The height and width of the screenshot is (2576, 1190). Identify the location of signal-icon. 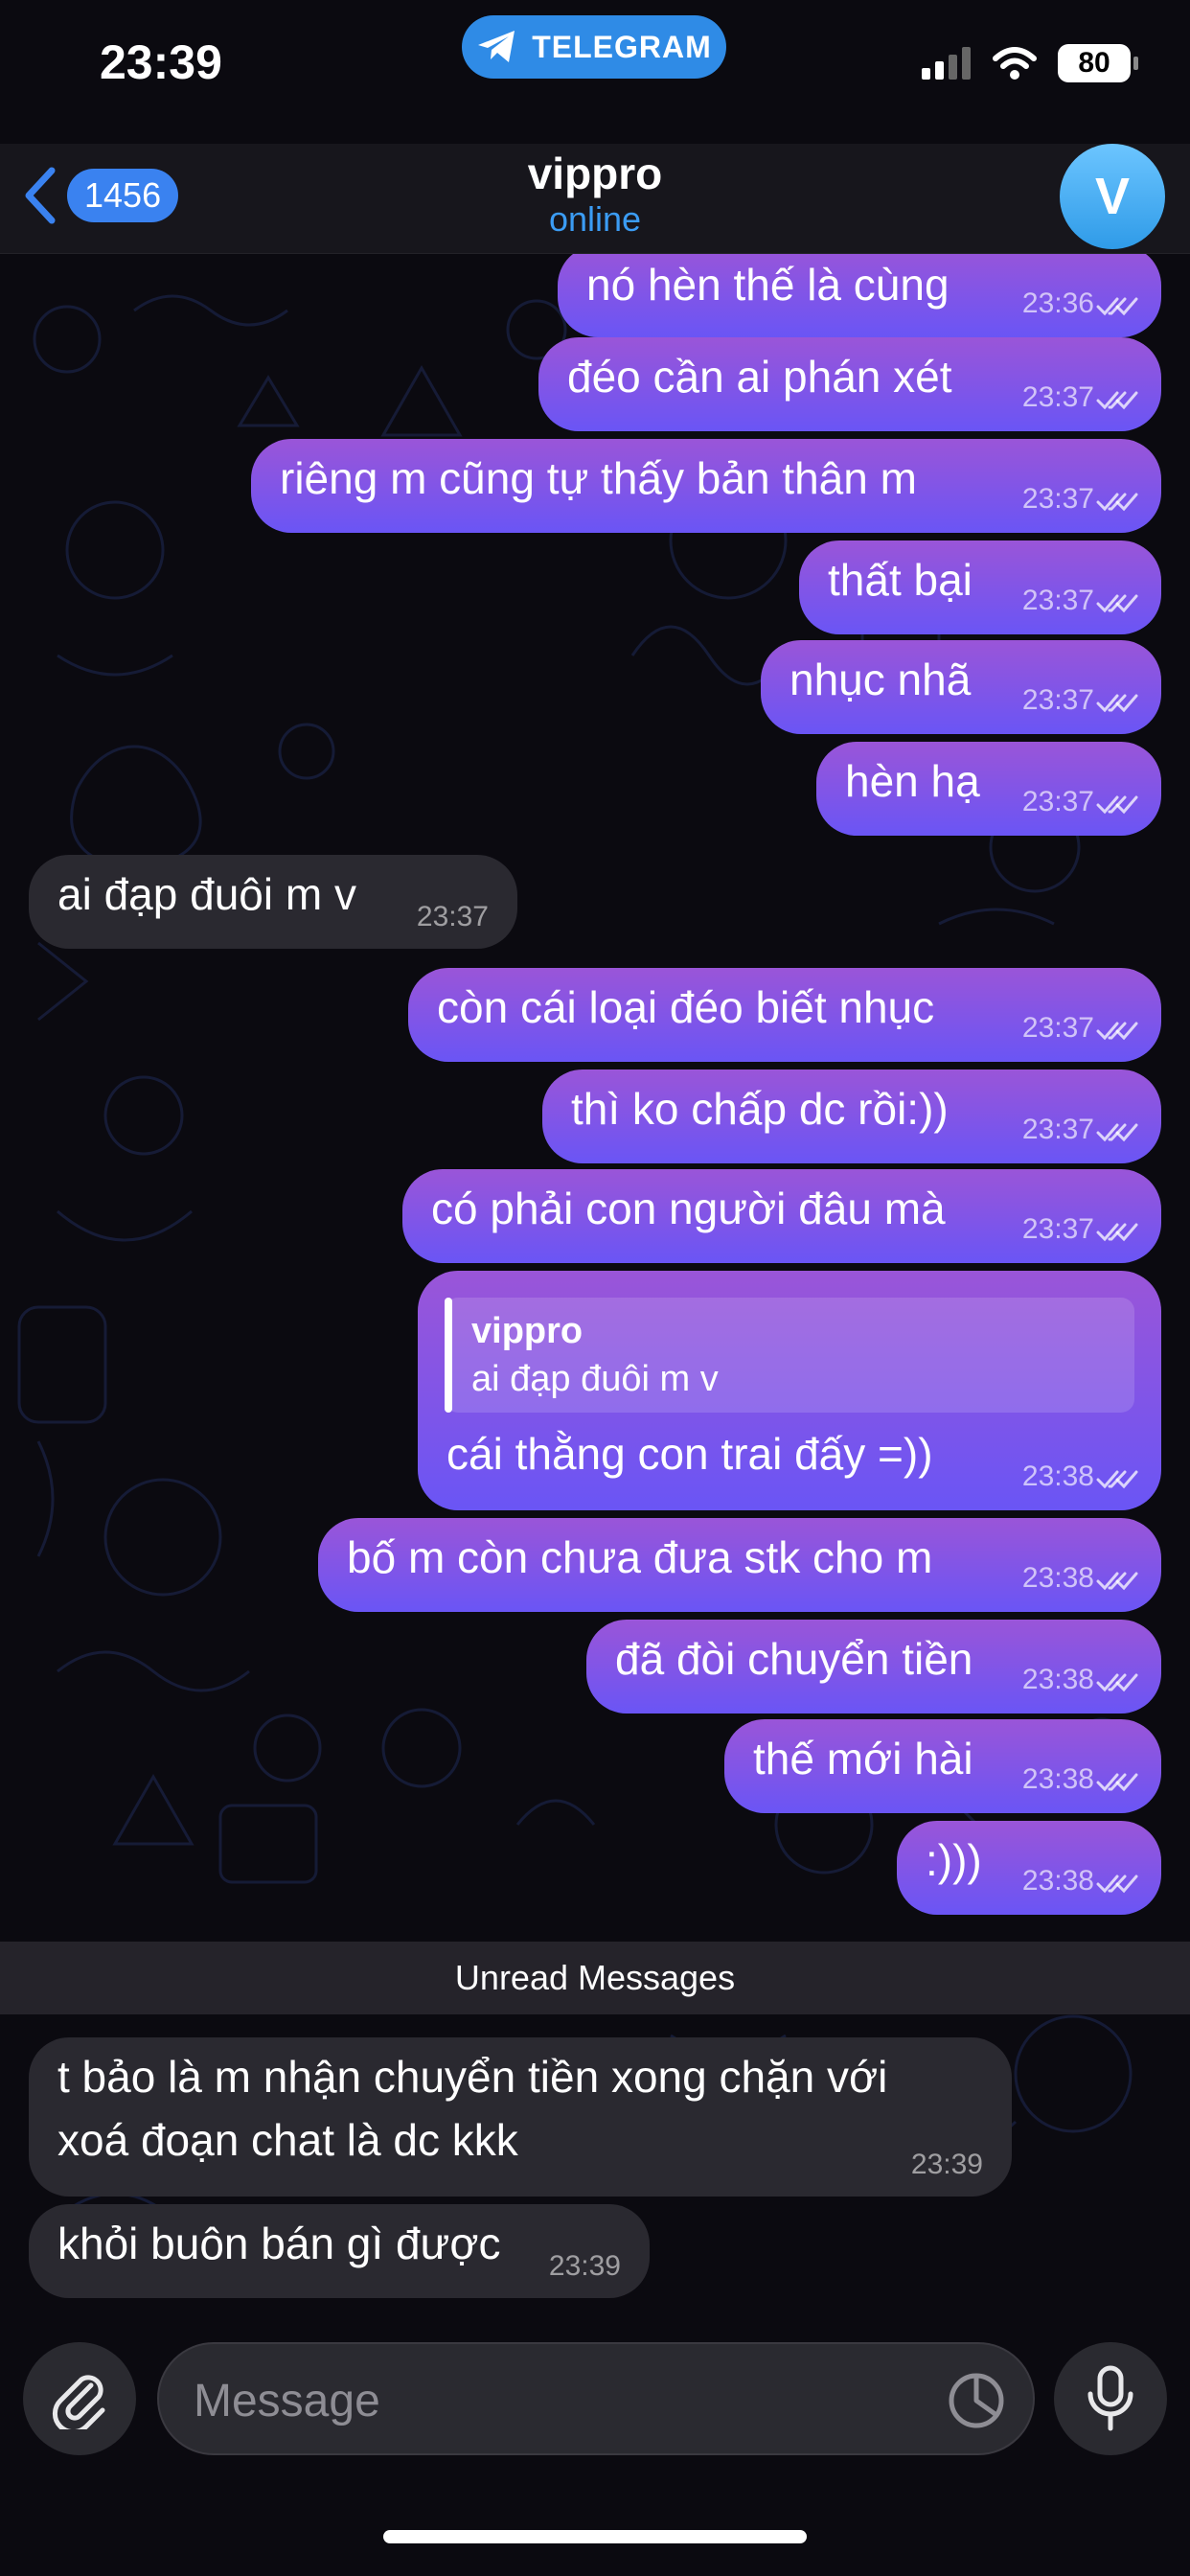
(947, 63).